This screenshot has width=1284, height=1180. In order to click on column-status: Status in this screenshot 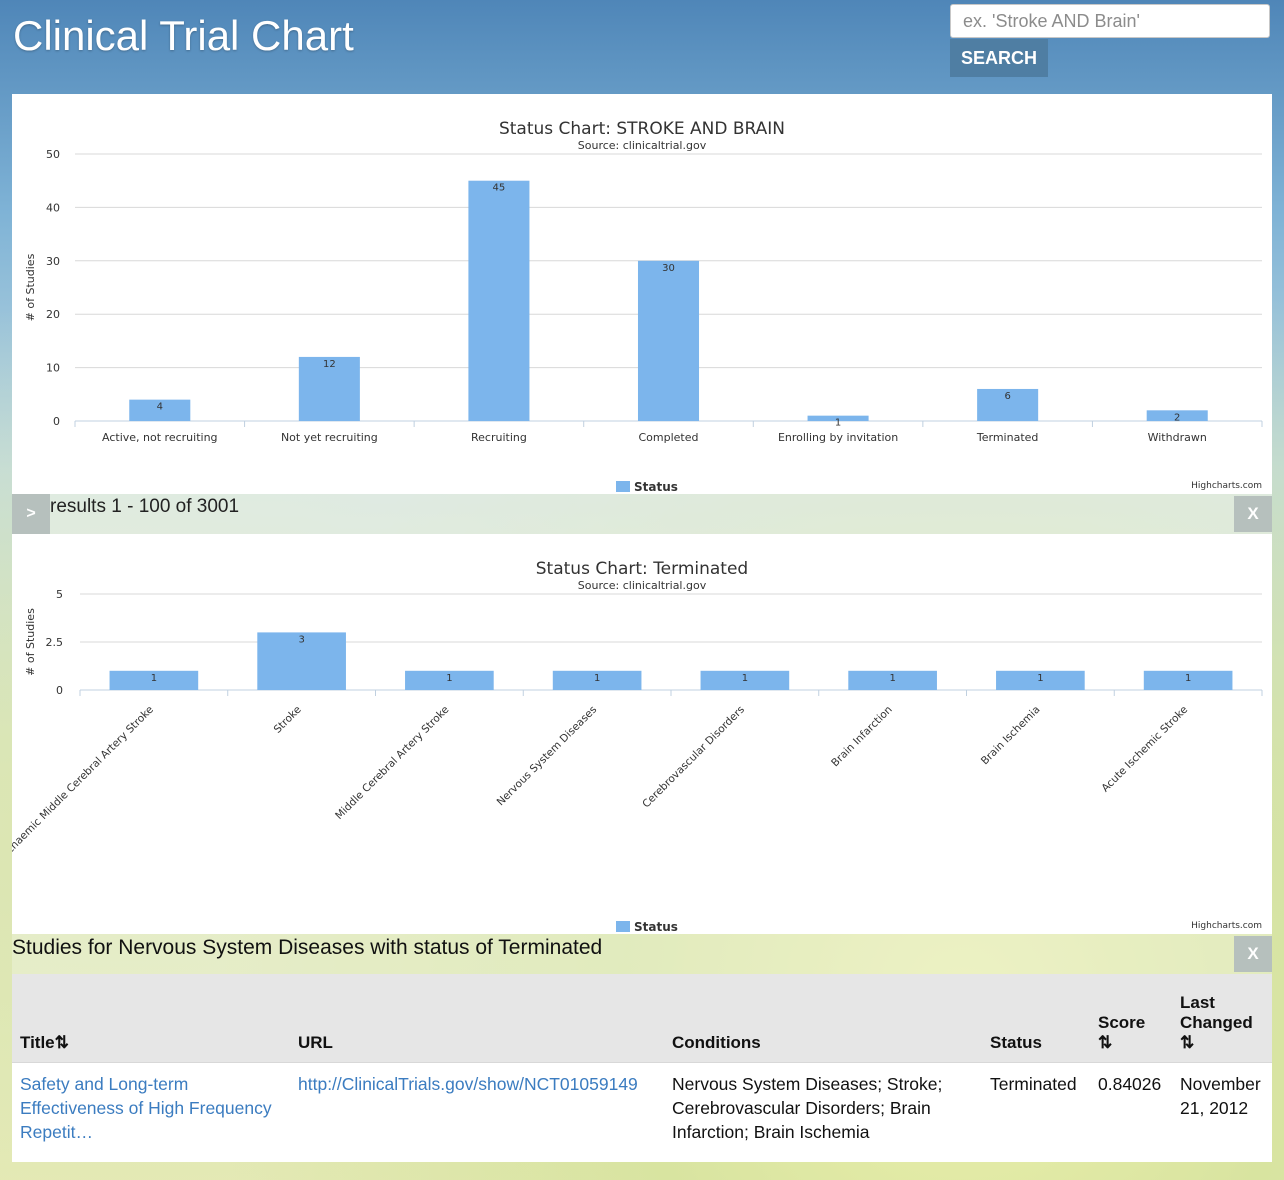, I will do `click(1036, 1018)`.